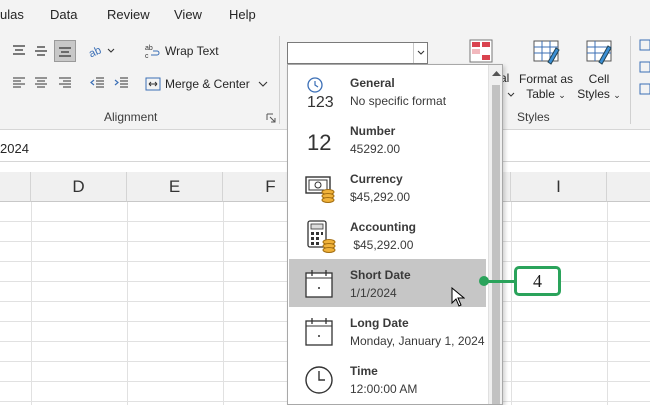 This screenshot has height=405, width=650. I want to click on align-left-button, so click(19, 83).